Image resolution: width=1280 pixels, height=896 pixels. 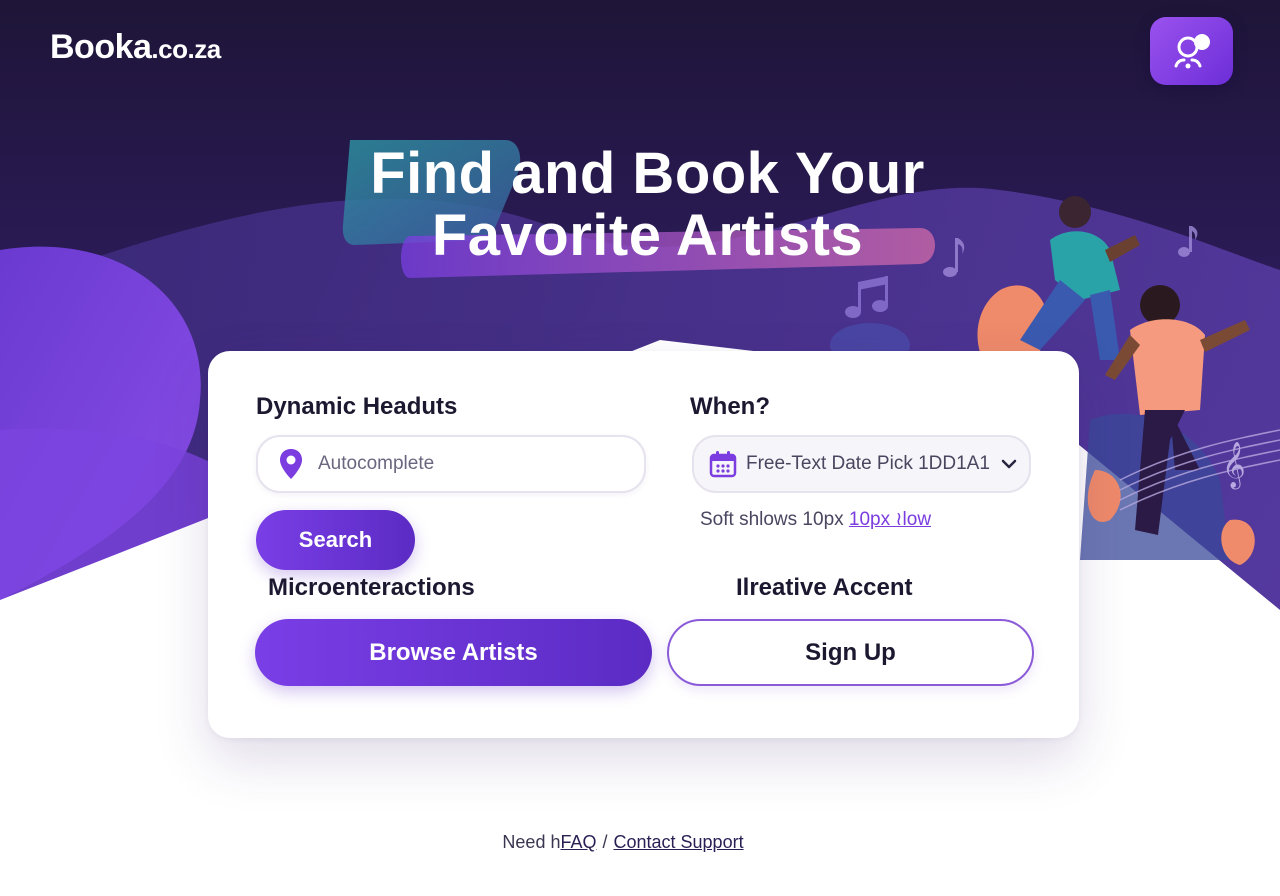 I want to click on brand-name: Booka, so click(x=101, y=47).